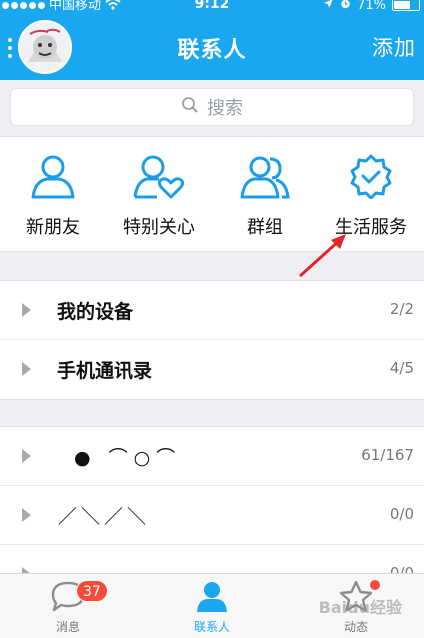 This screenshot has height=638, width=424. I want to click on quick-action-label: 特别关心, so click(159, 227).